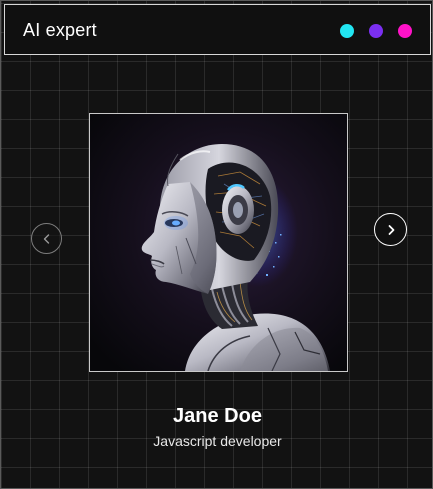 Image resolution: width=433 pixels, height=489 pixels. Describe the element at coordinates (217, 29) in the screenshot. I see `title-bar: AI expert` at that location.